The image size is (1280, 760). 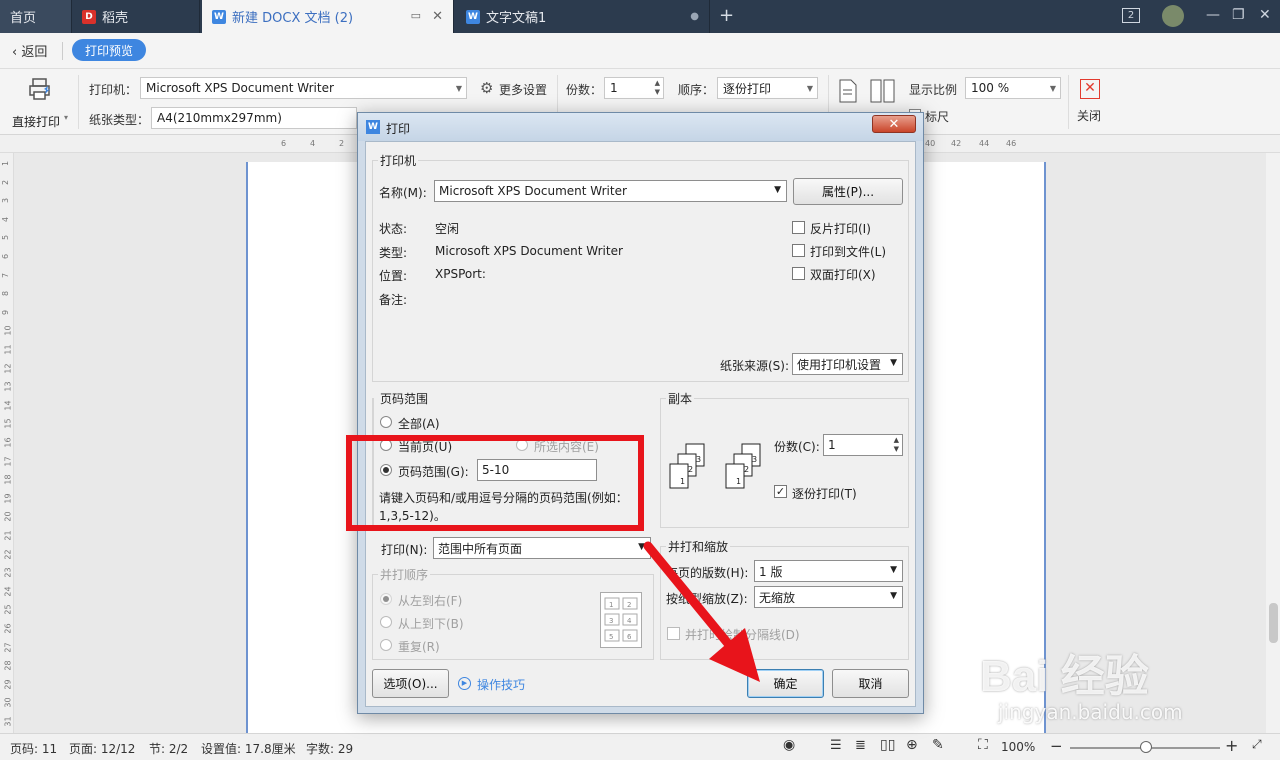 What do you see at coordinates (523, 89) in the screenshot?
I see `more-settings-link: 更多设置` at bounding box center [523, 89].